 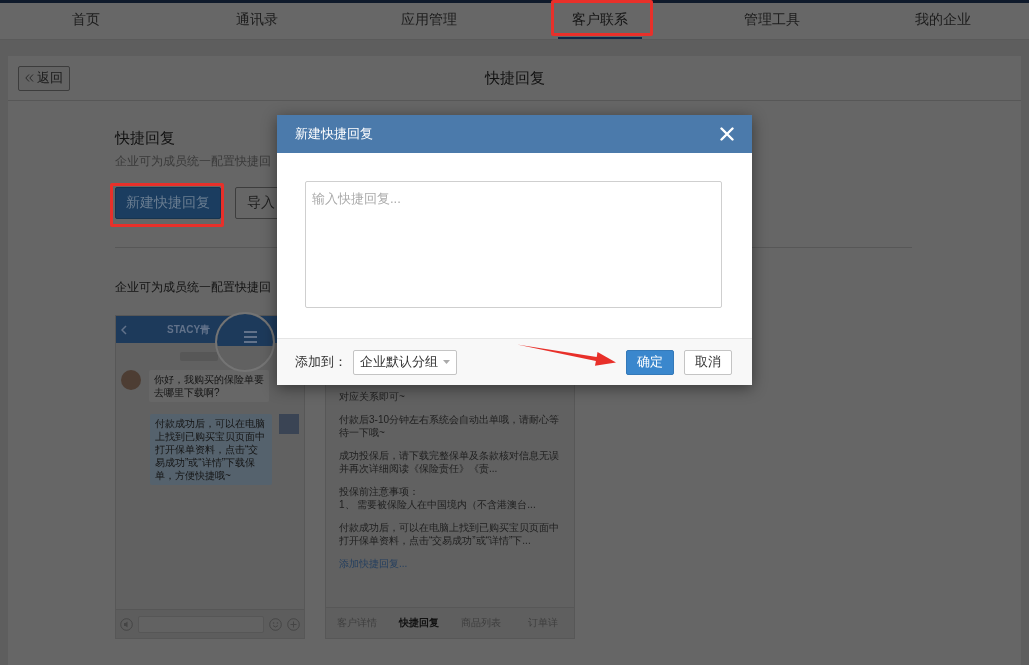 What do you see at coordinates (126, 624) in the screenshot?
I see `sound-icon` at bounding box center [126, 624].